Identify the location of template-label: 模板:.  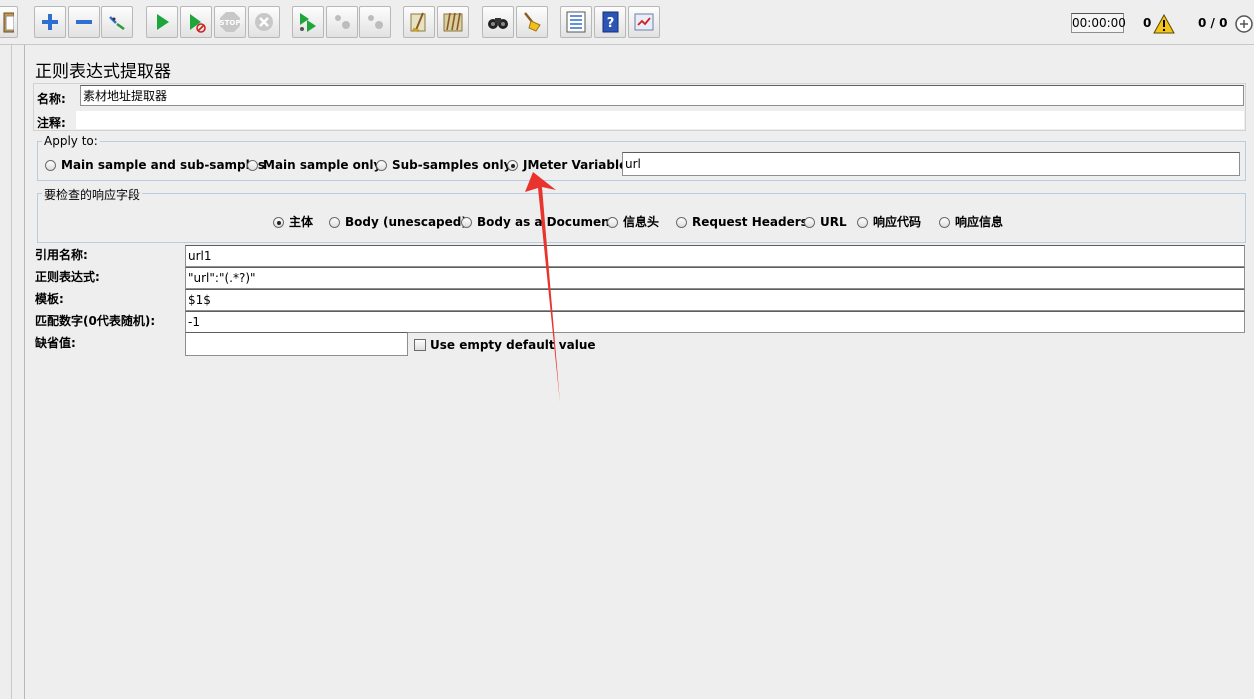
(49, 299).